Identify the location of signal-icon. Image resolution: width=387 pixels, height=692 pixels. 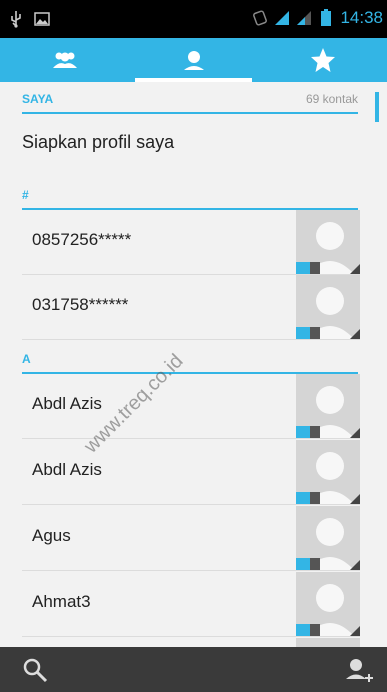
(282, 18).